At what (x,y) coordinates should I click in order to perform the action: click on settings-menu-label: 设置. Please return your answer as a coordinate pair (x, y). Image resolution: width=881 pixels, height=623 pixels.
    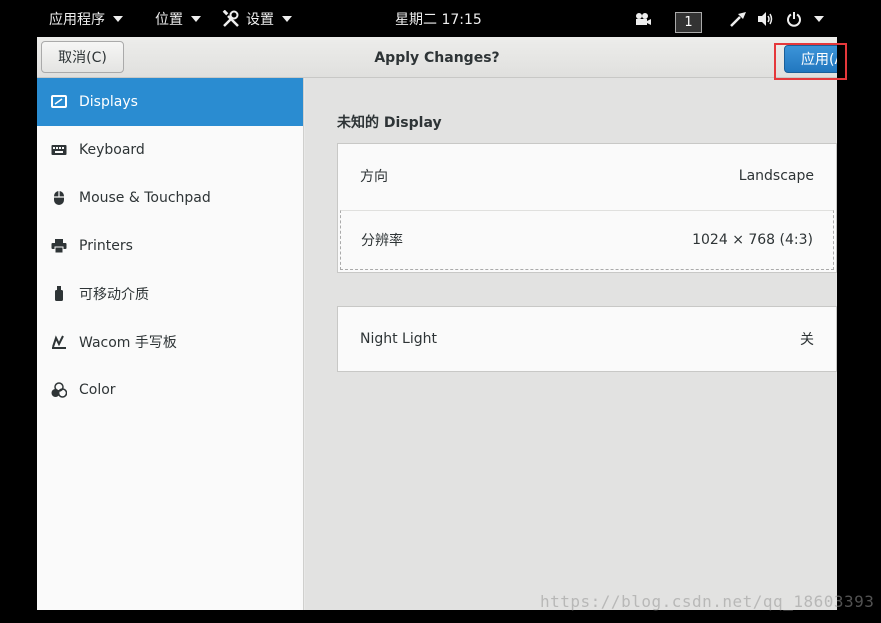
    Looking at the image, I should click on (260, 20).